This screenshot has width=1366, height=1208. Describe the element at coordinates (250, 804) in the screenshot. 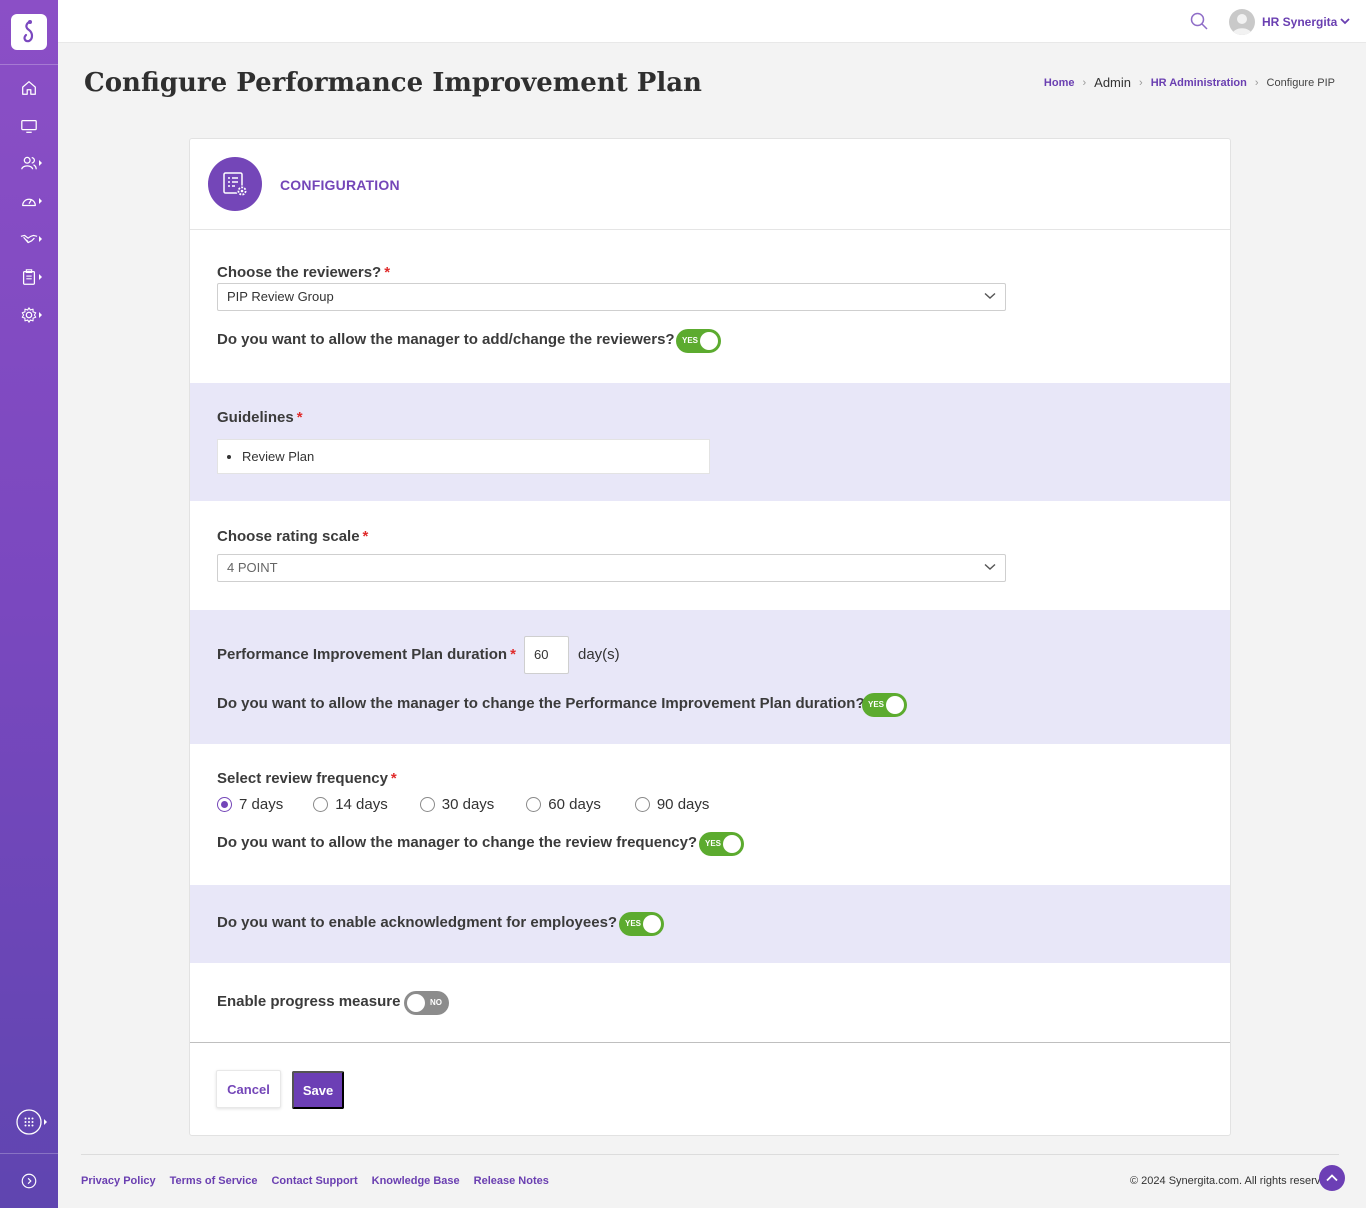

I see `frequency-option-7: 7 days` at that location.